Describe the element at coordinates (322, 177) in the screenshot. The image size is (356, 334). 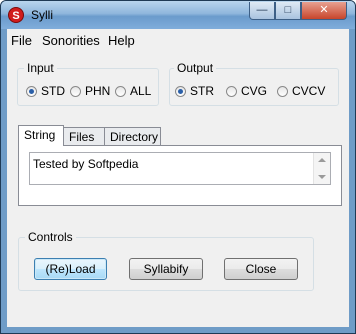
I see `scroll-down-arrow-icon` at that location.